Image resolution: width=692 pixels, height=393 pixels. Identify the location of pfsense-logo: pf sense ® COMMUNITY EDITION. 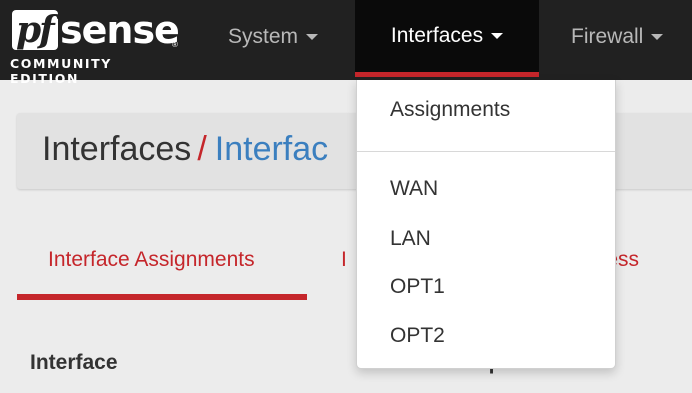
(95, 47).